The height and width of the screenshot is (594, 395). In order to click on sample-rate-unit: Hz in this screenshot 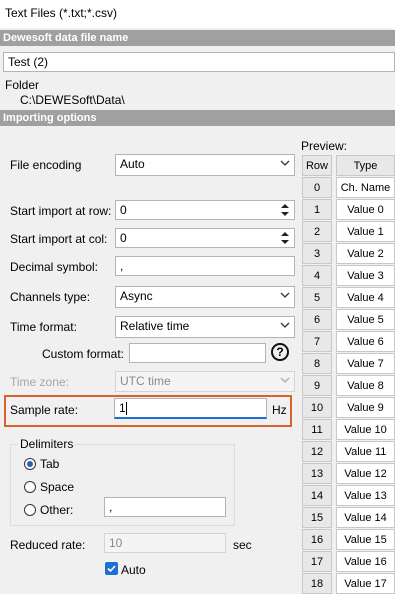, I will do `click(279, 410)`.